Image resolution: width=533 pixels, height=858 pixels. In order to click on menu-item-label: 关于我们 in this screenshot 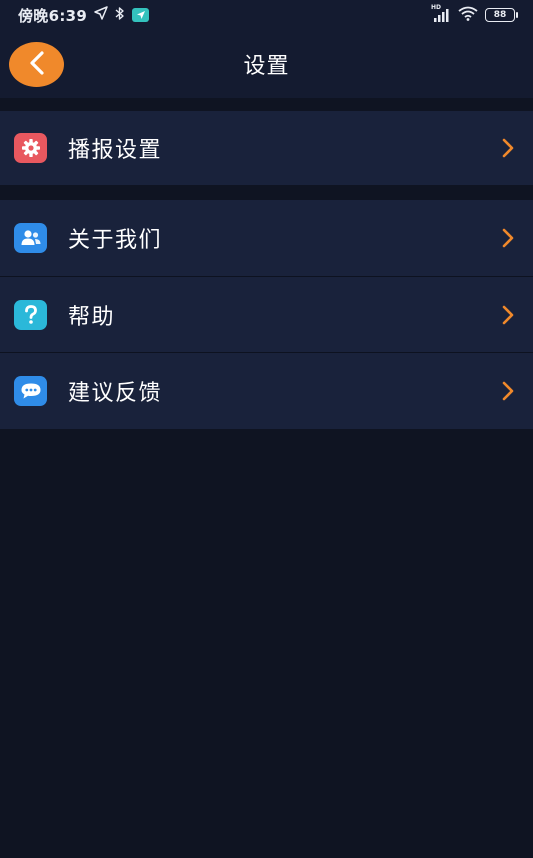, I will do `click(115, 240)`.